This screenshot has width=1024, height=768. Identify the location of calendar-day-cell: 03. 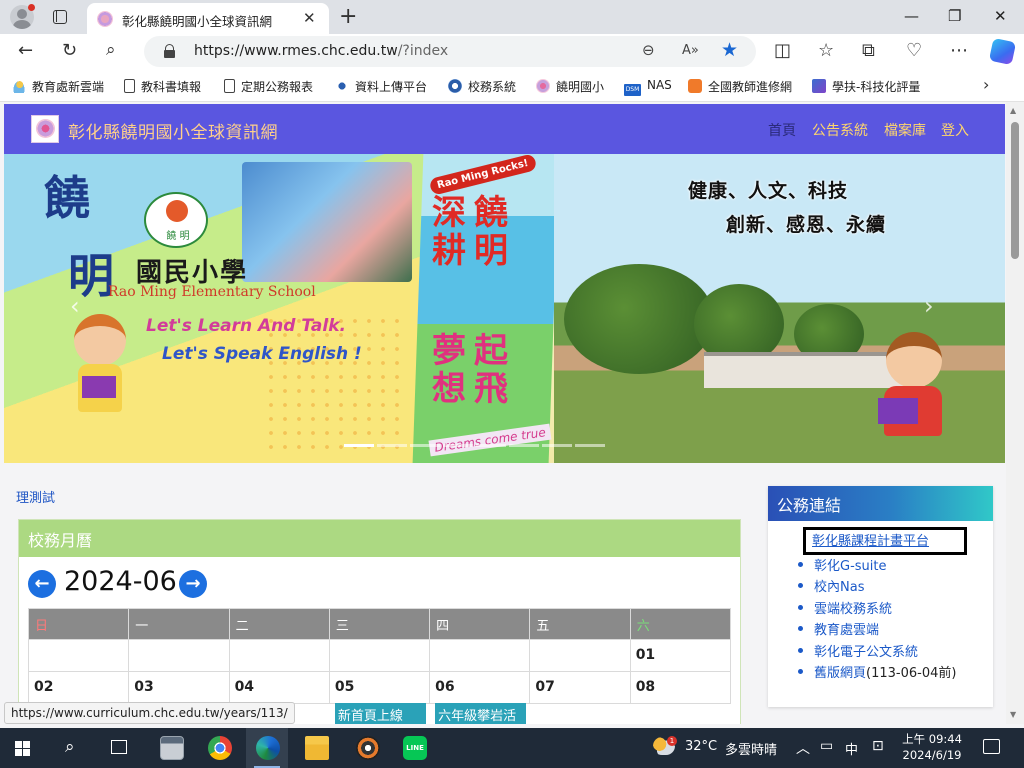
(179, 687).